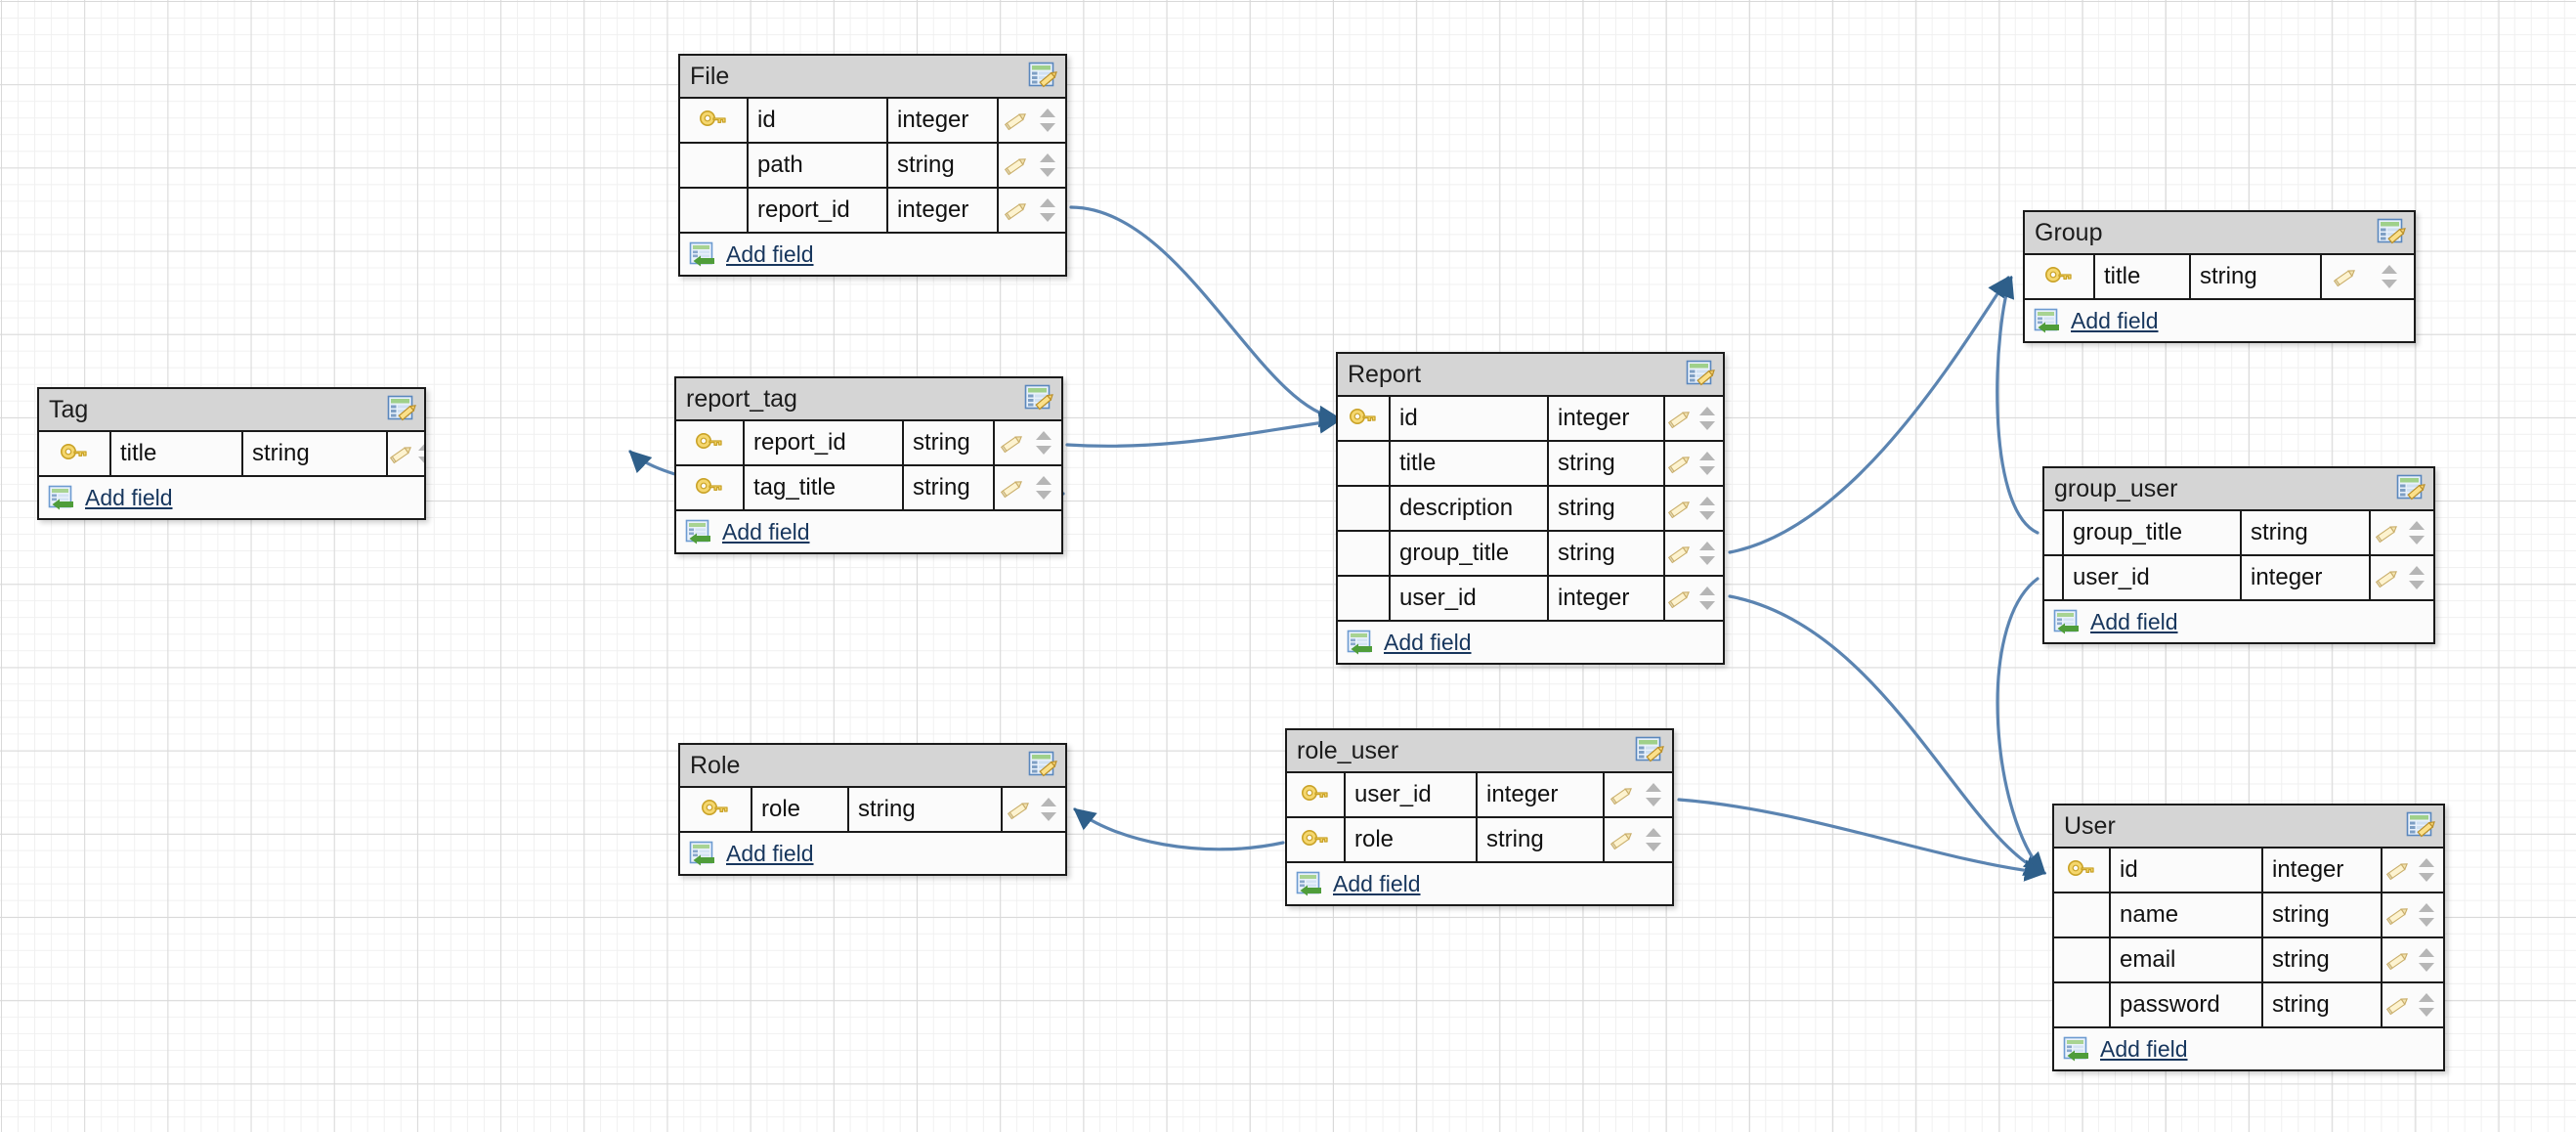  What do you see at coordinates (1479, 751) in the screenshot?
I see `table-header-role_user: role_user` at bounding box center [1479, 751].